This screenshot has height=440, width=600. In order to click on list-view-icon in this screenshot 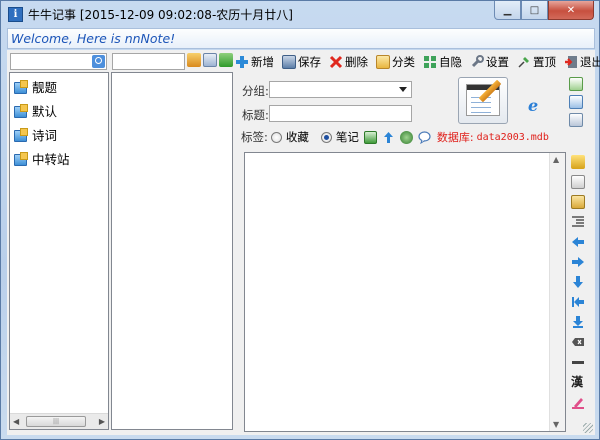, I will do `click(210, 60)`.